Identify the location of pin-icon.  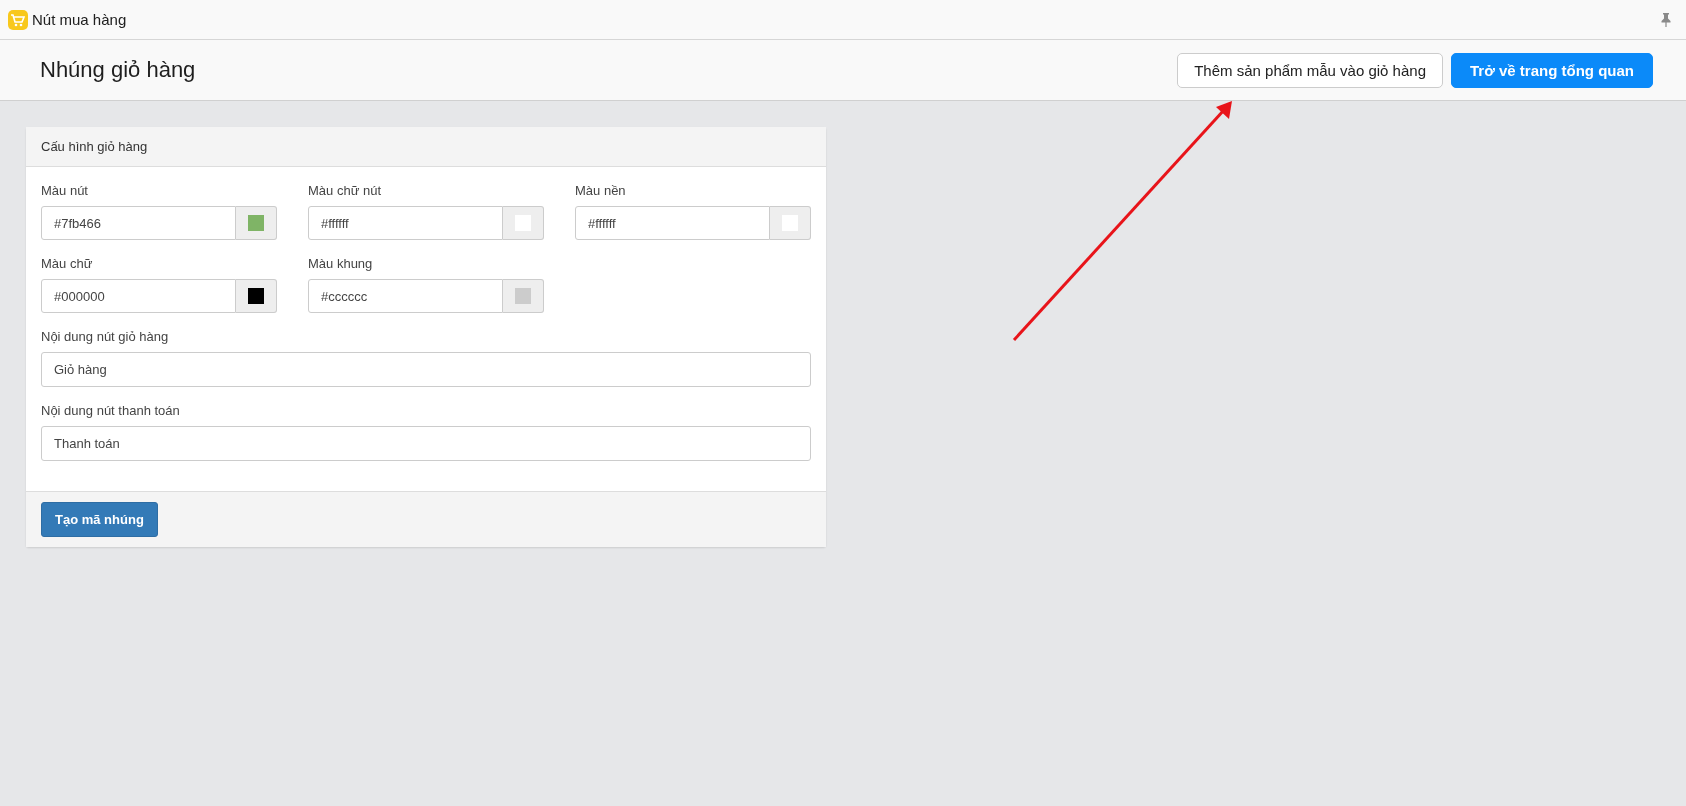
(1666, 19).